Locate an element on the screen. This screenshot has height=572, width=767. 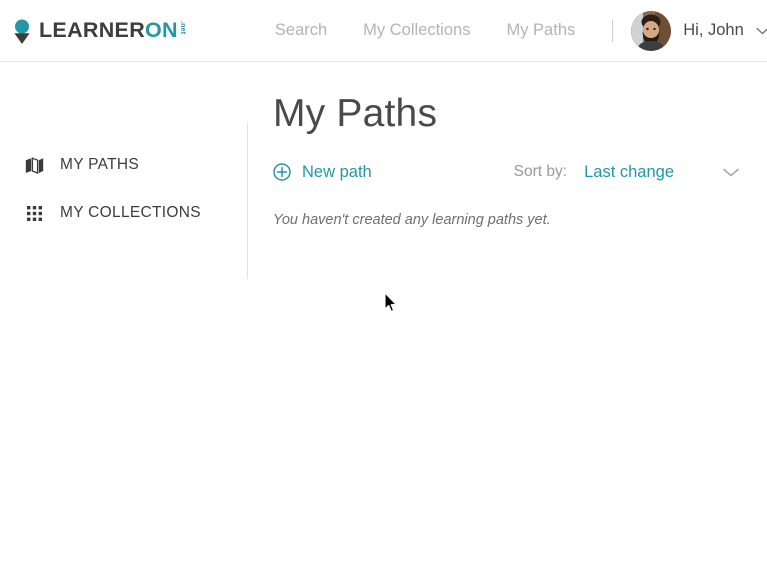
sidebar-item-my-paths: MY PATHS is located at coordinates (123, 165).